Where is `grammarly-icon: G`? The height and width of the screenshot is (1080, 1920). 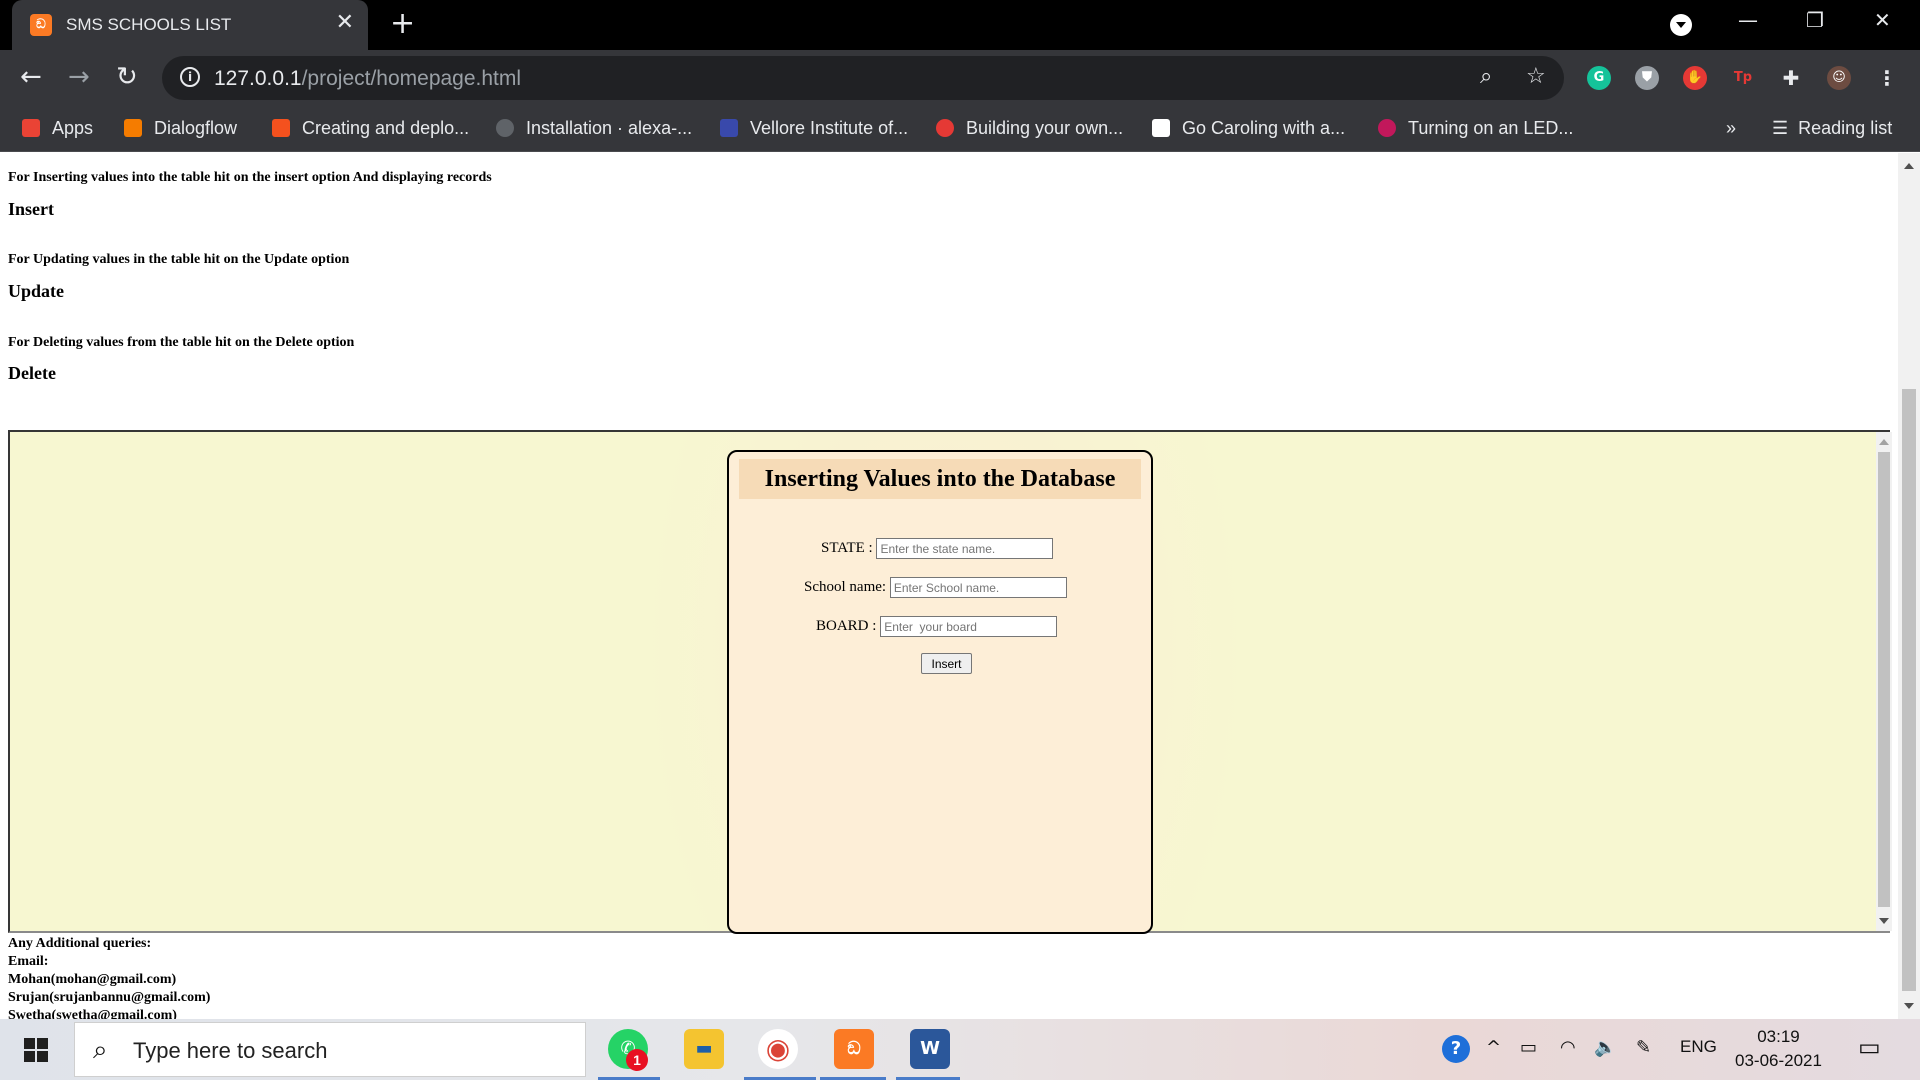
grammarly-icon: G is located at coordinates (1599, 78).